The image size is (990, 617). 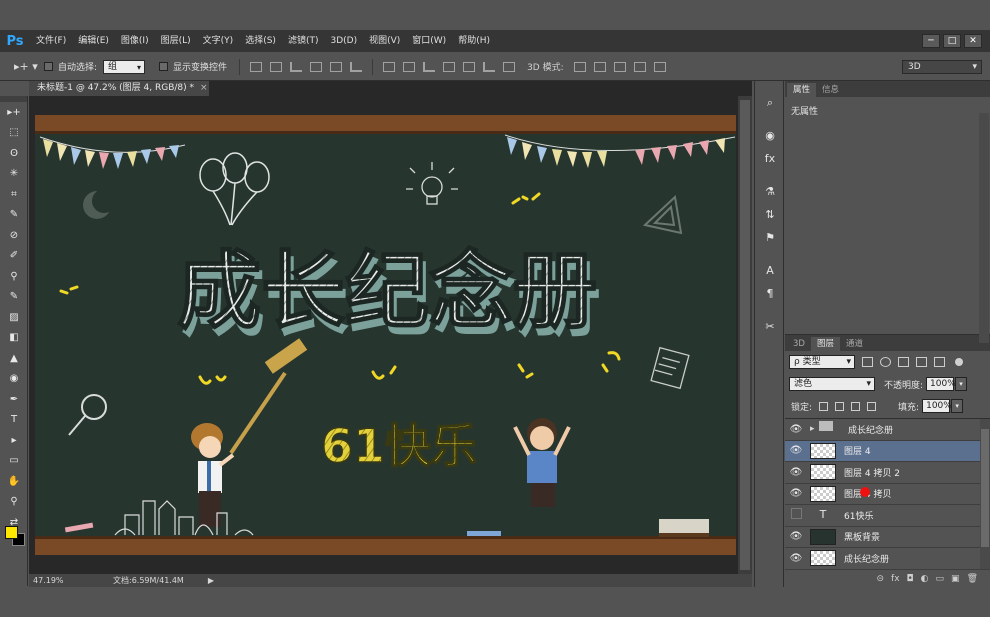 What do you see at coordinates (925, 579) in the screenshot?
I see `new-adjustment-icon: ◐` at bounding box center [925, 579].